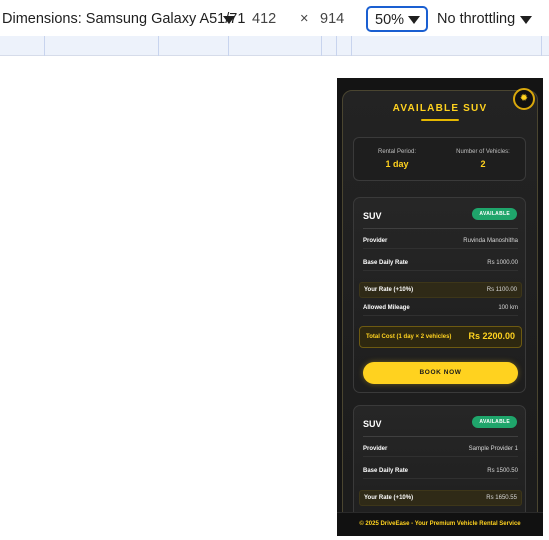 This screenshot has height=540, width=549. What do you see at coordinates (440, 290) in the screenshot?
I see `your-rate-row: Your Rate (+10%) Rs 1100.00` at bounding box center [440, 290].